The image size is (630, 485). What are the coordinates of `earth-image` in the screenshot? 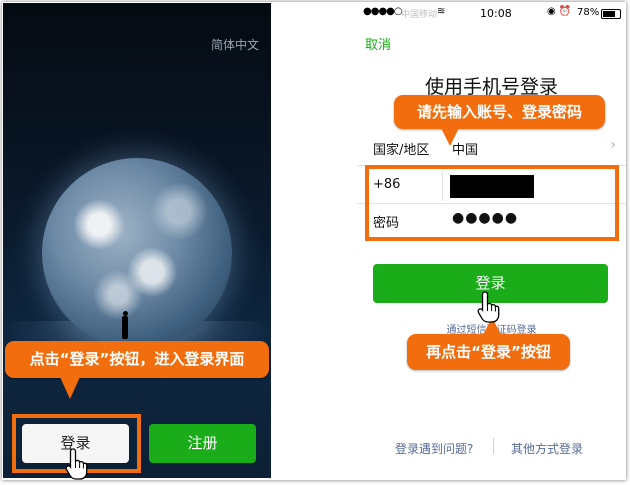 It's located at (137, 253).